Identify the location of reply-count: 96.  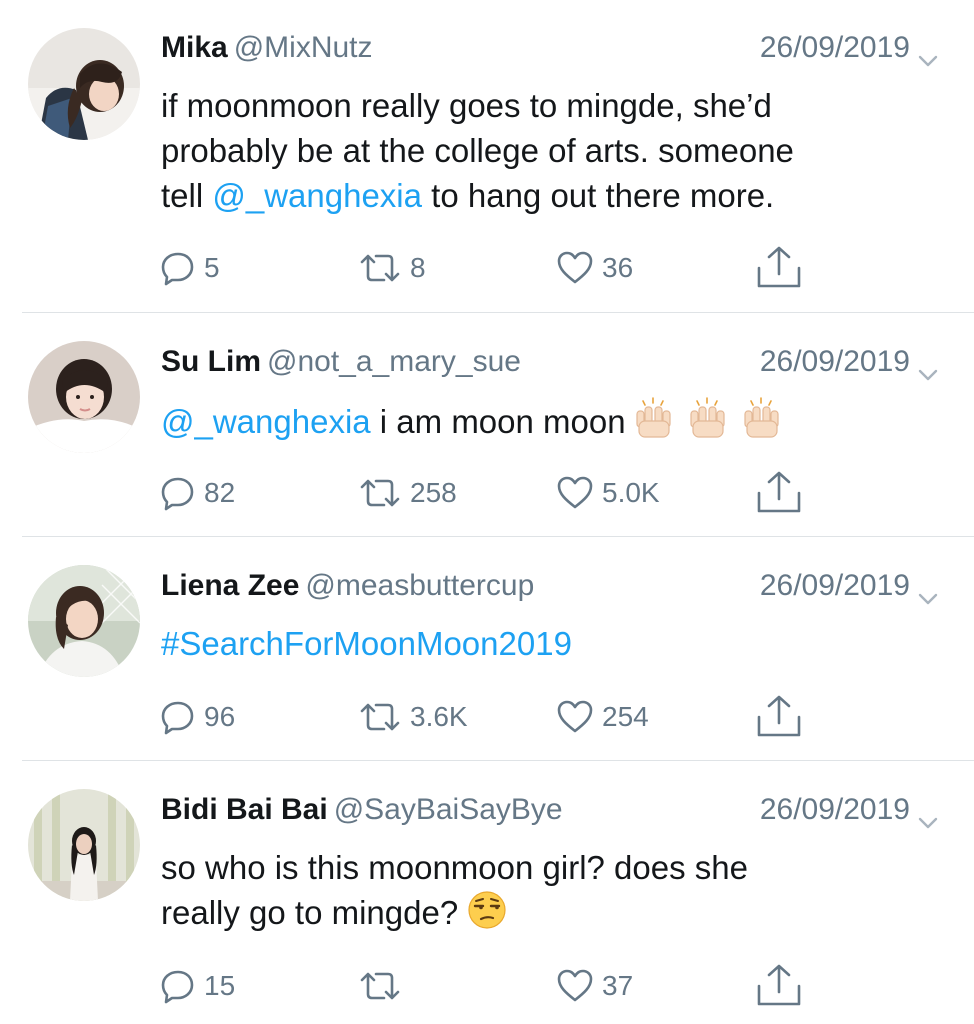
(220, 716).